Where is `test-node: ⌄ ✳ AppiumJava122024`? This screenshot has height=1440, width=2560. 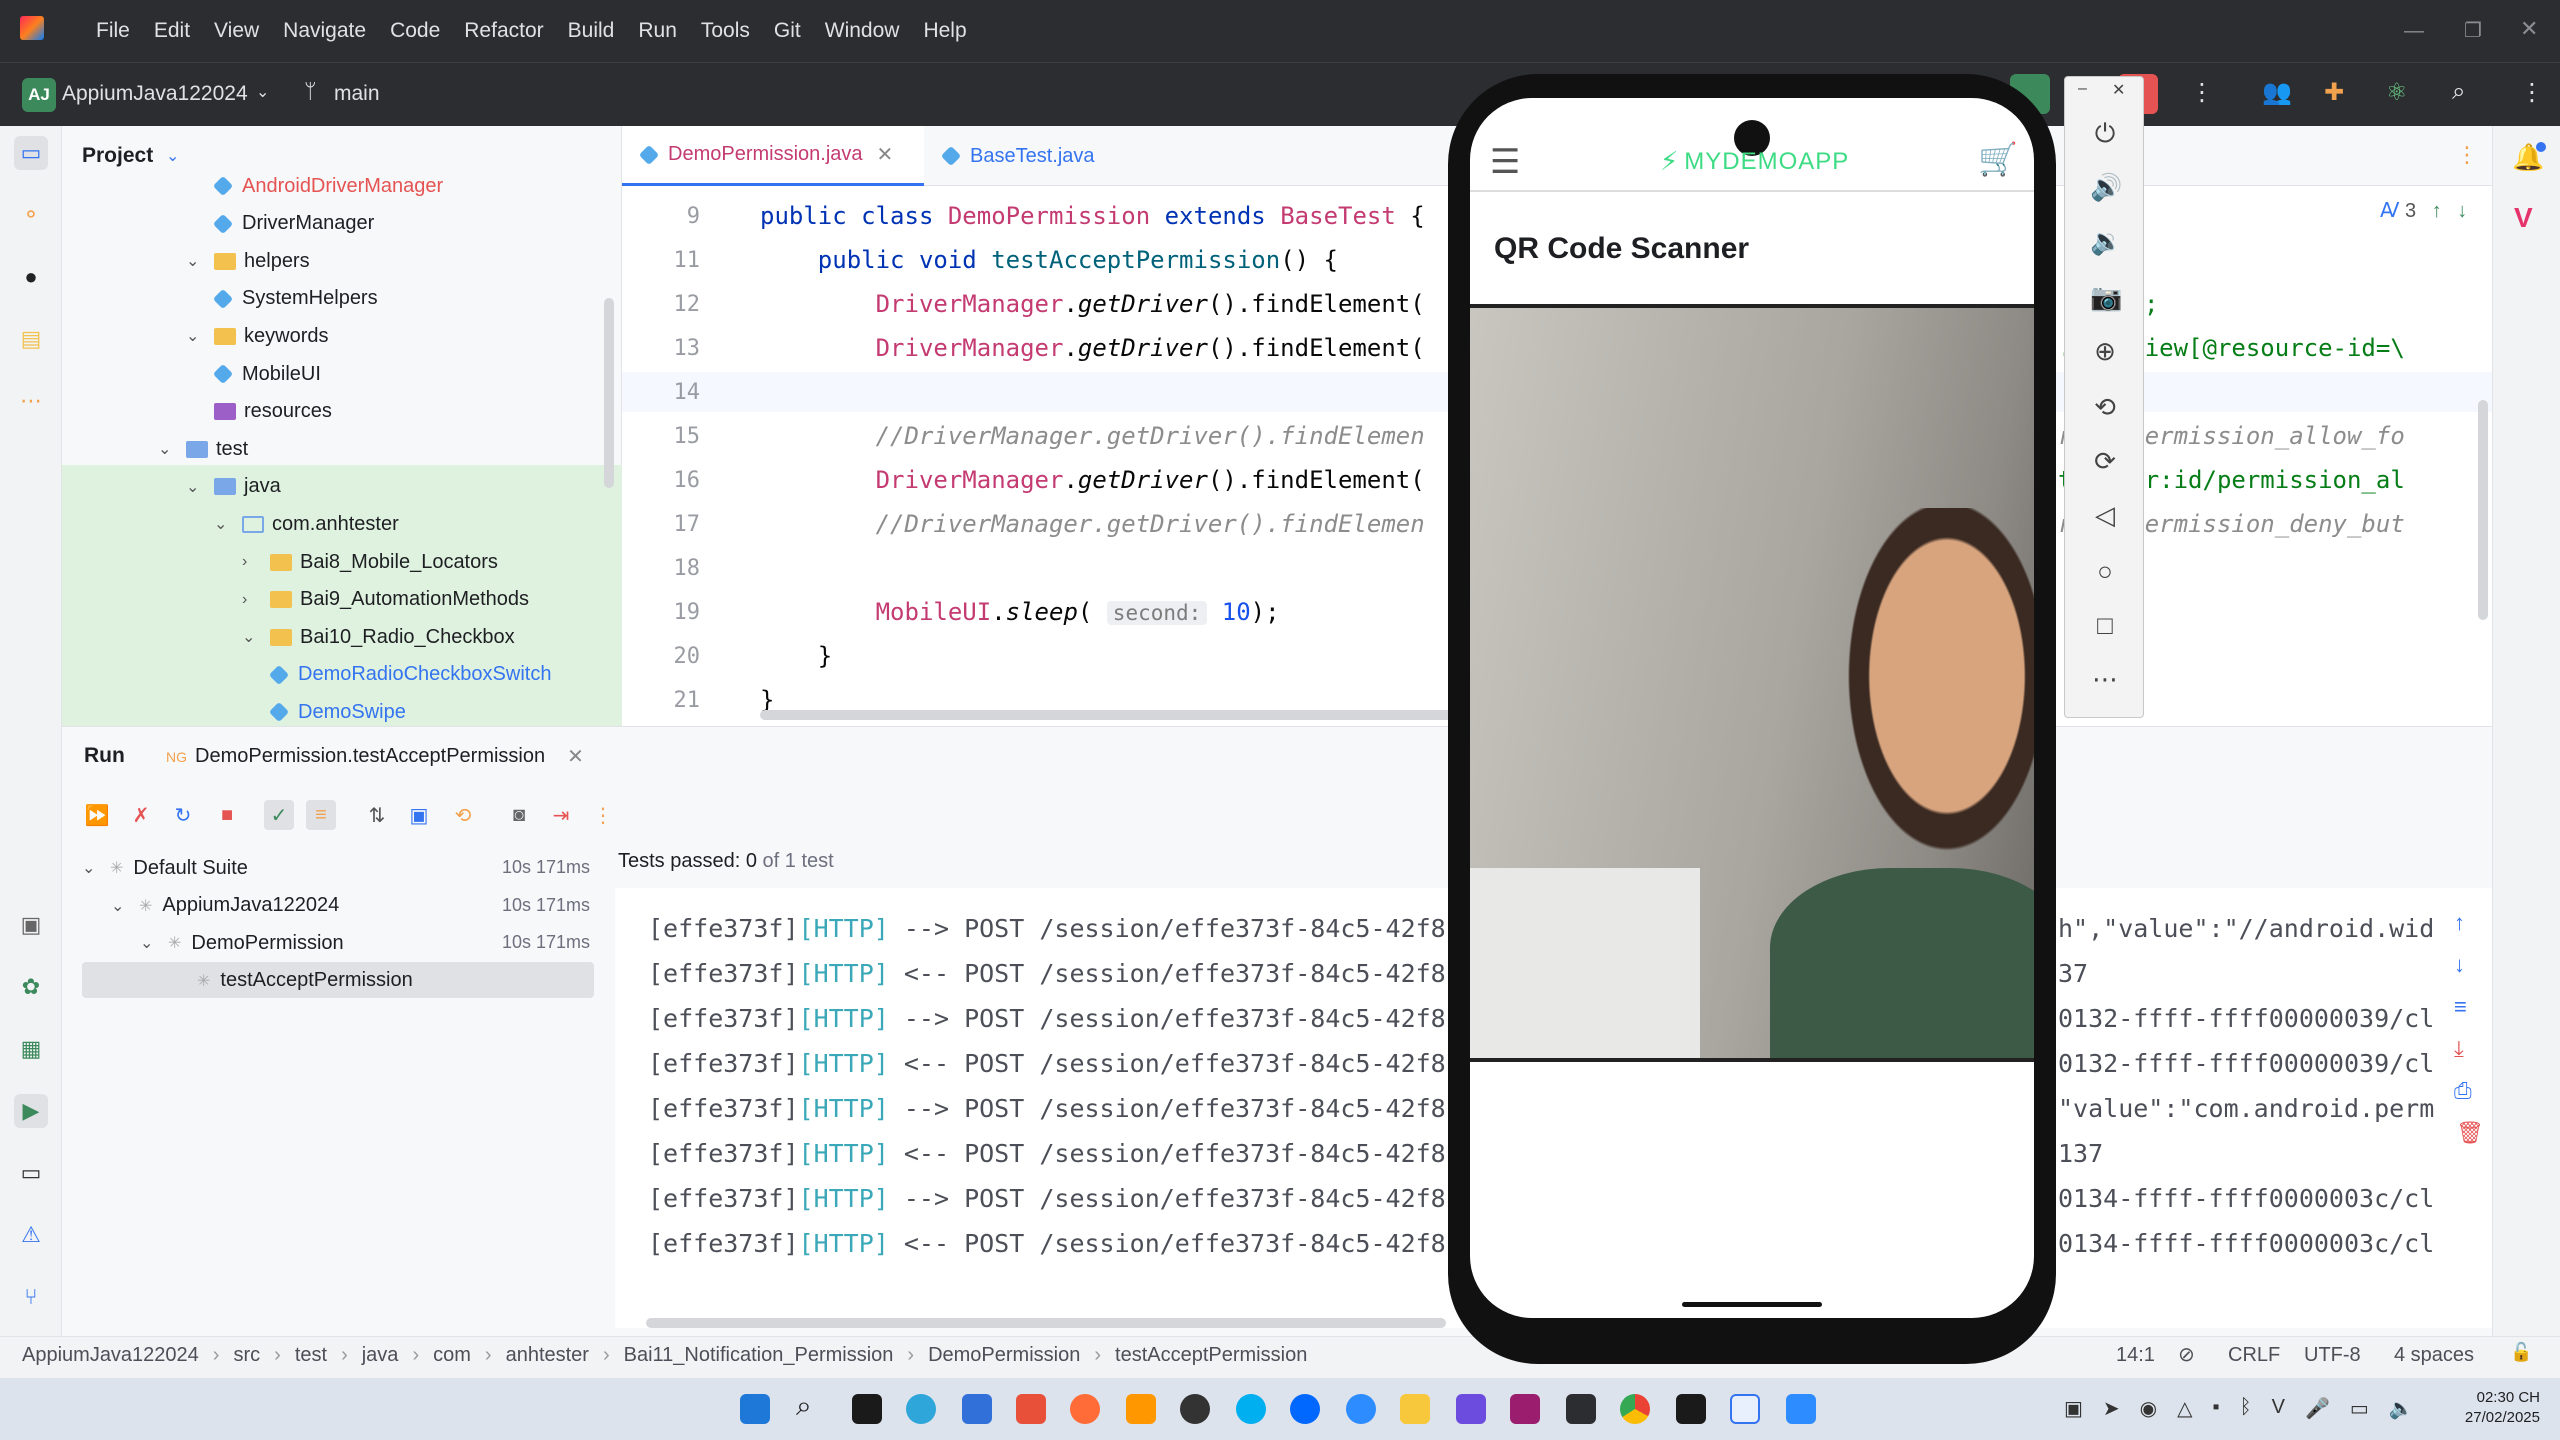 test-node: ⌄ ✳ AppiumJava122024 is located at coordinates (225, 906).